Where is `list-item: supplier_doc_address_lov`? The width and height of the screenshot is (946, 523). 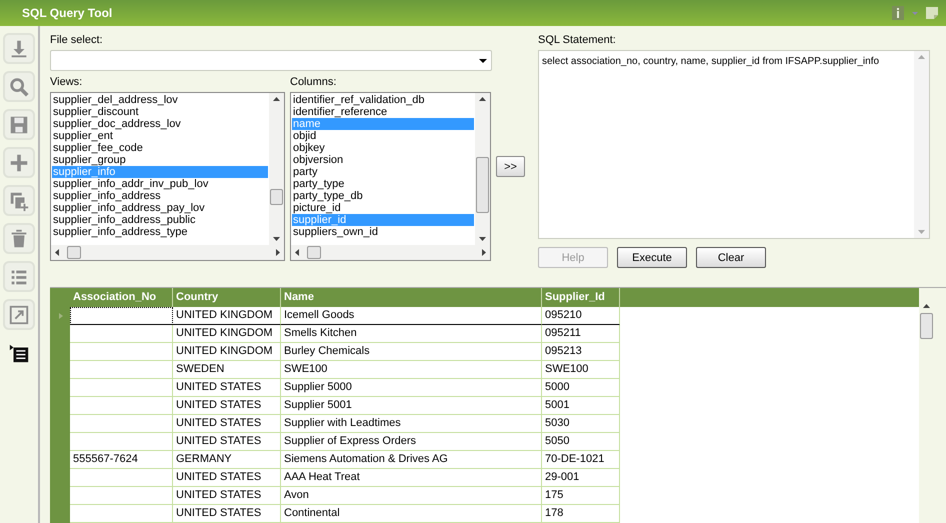
list-item: supplier_doc_address_lov is located at coordinates (160, 124).